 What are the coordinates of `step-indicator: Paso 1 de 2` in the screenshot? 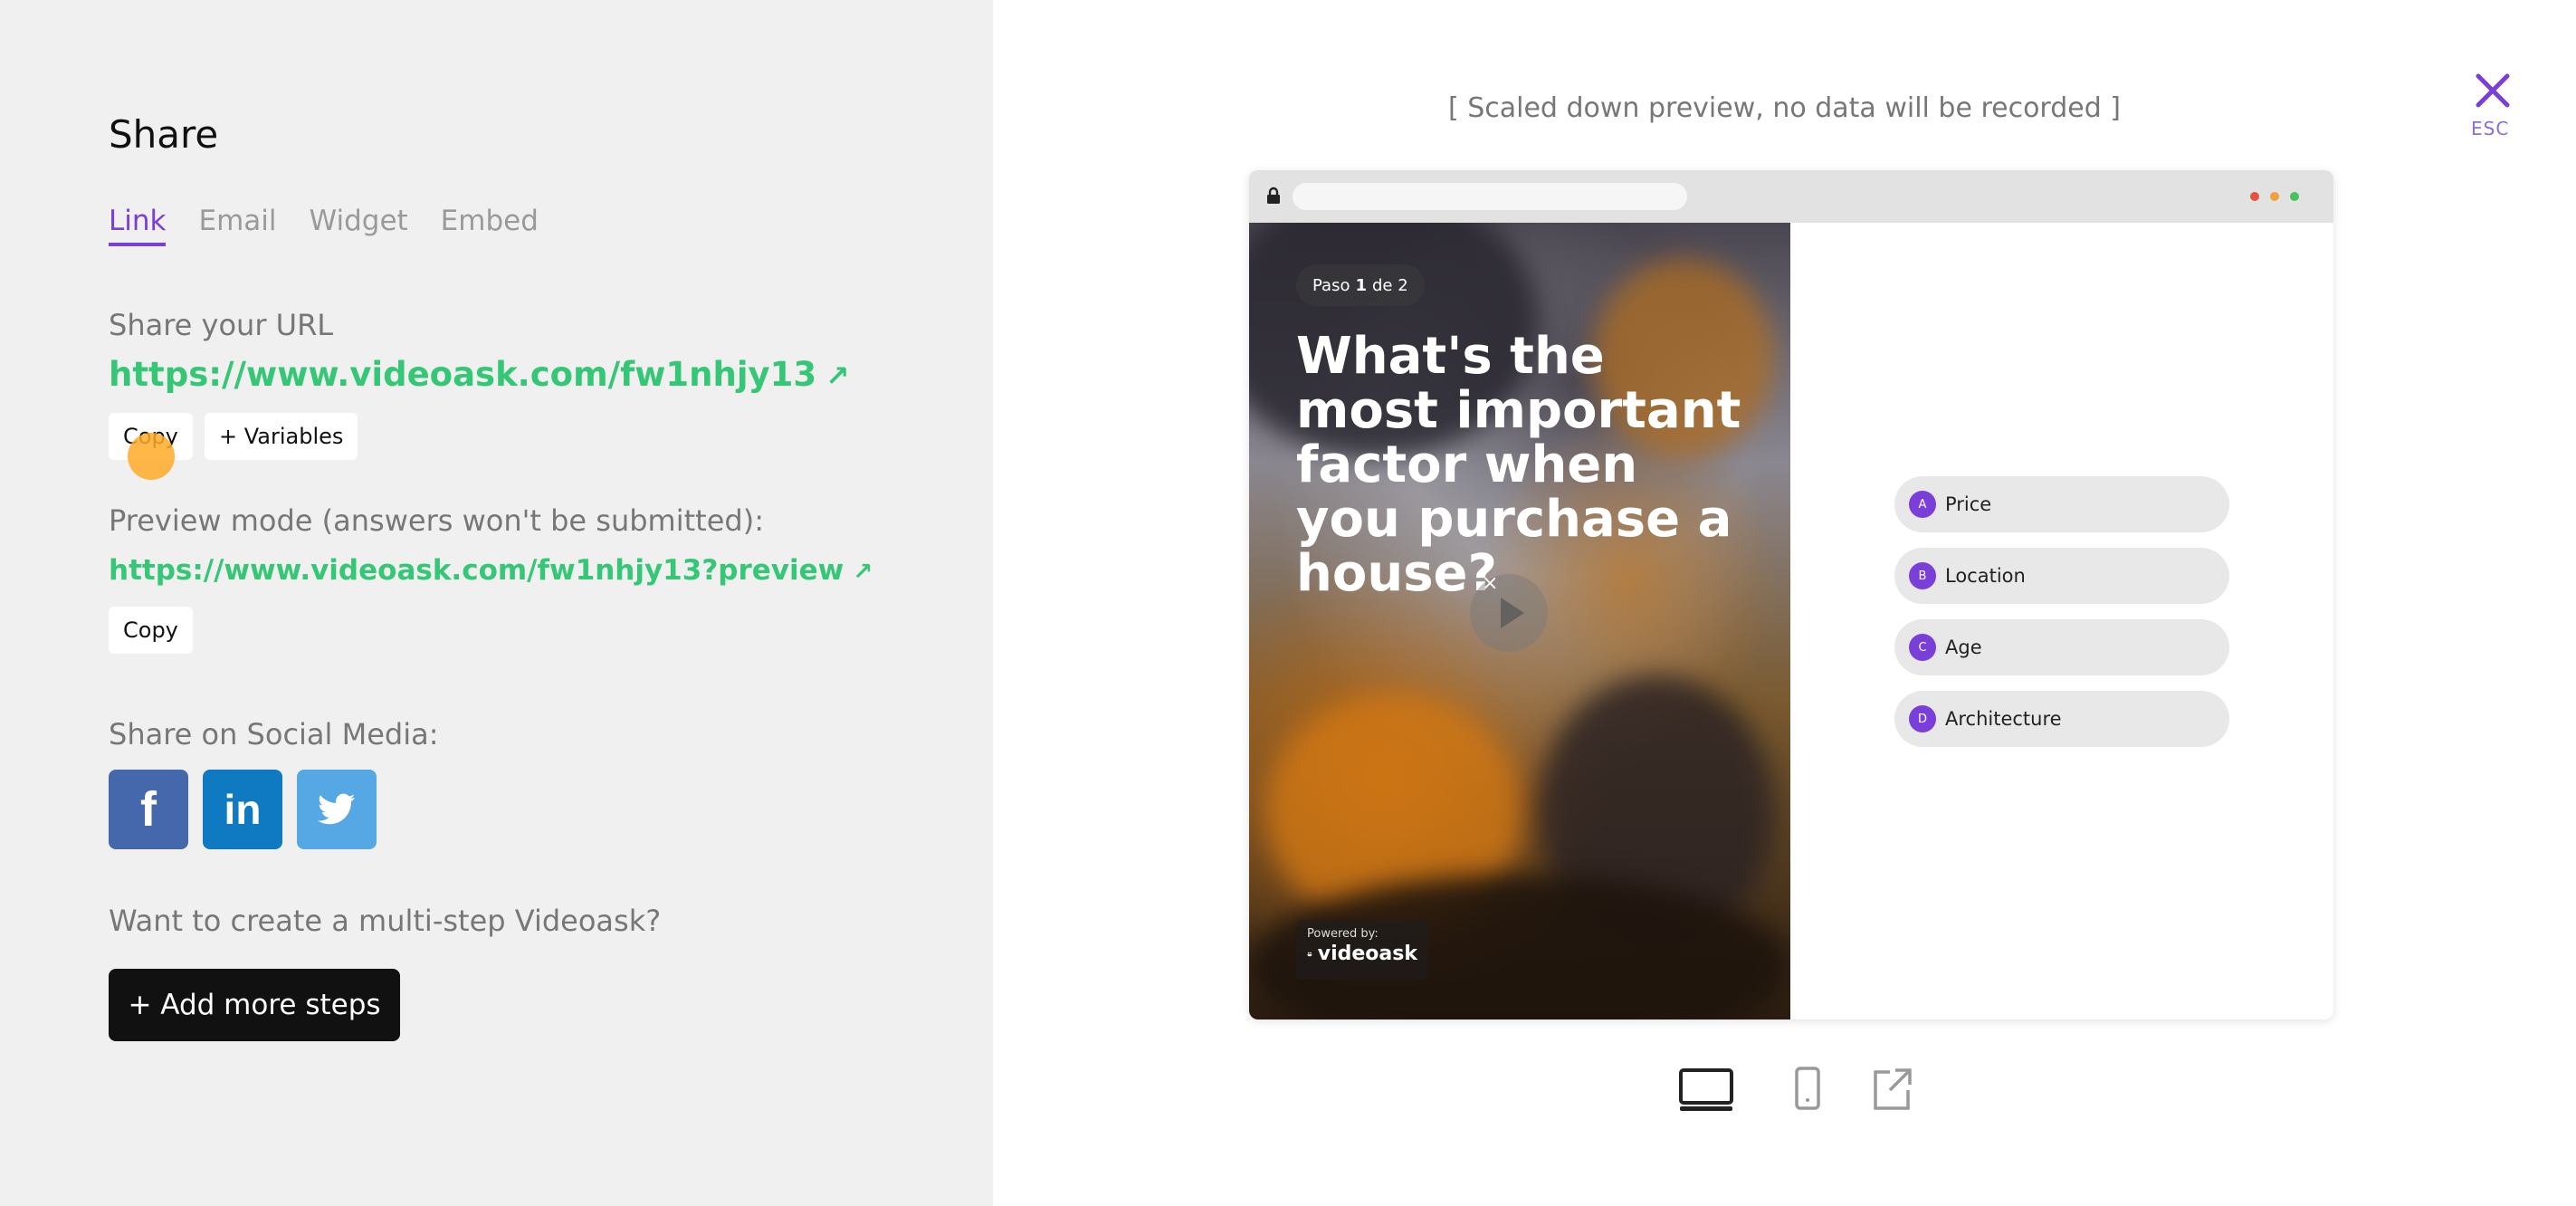 It's located at (1360, 285).